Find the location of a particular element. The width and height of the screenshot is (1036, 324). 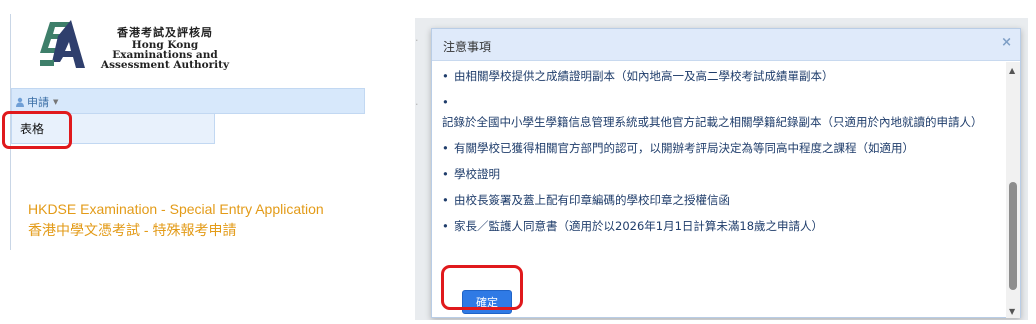

notice-item: • 家長／監護人同意書（適用於以2026年1月1日計算未滿18歲之申請人） is located at coordinates (716, 226).